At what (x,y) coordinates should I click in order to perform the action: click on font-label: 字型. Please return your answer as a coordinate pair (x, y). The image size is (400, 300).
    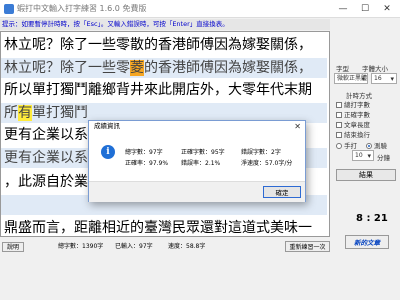
    Looking at the image, I should click on (342, 69).